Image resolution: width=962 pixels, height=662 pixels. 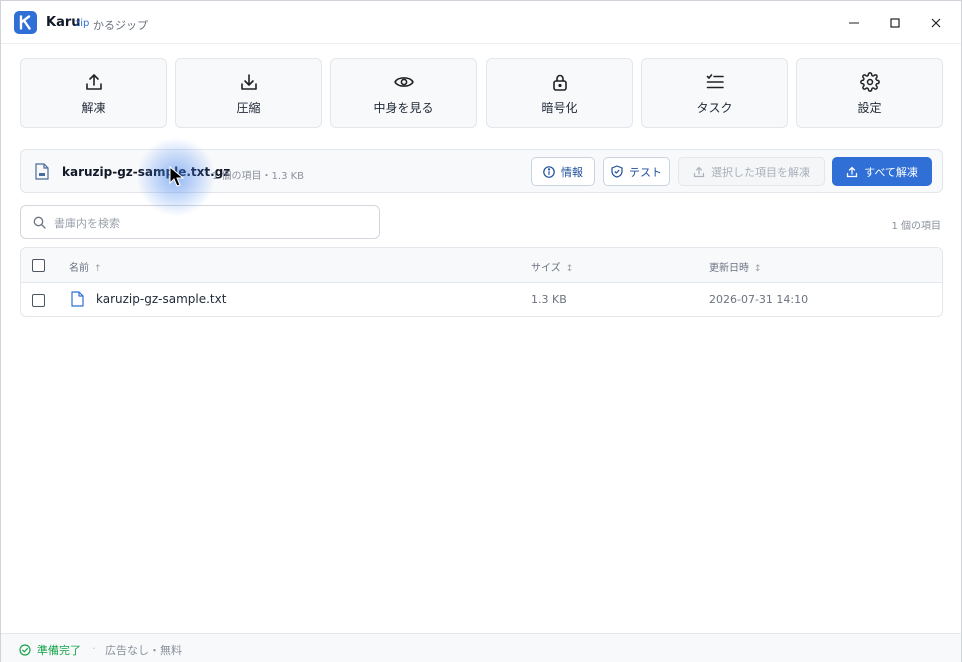 What do you see at coordinates (82, 23) in the screenshot?
I see `app-name-suffix: zip` at bounding box center [82, 23].